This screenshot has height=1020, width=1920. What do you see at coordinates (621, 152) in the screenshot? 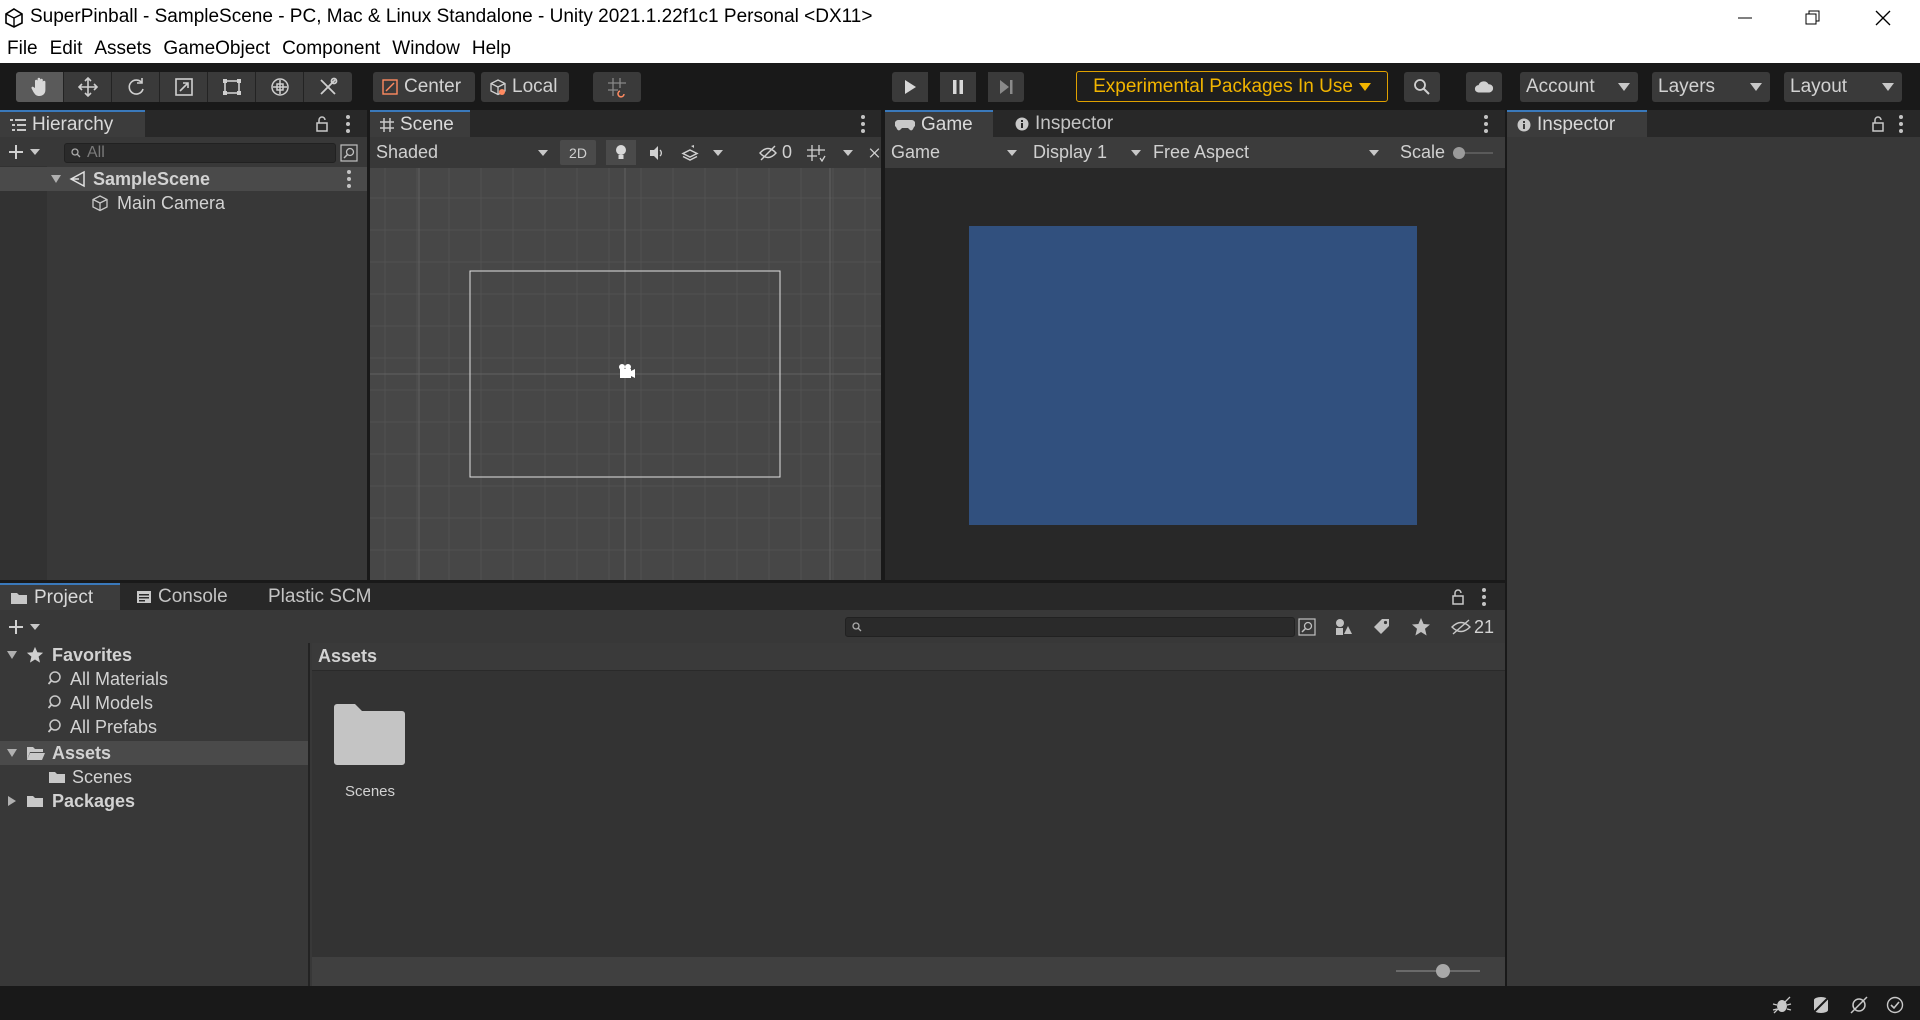
I see `lighting-toggle` at bounding box center [621, 152].